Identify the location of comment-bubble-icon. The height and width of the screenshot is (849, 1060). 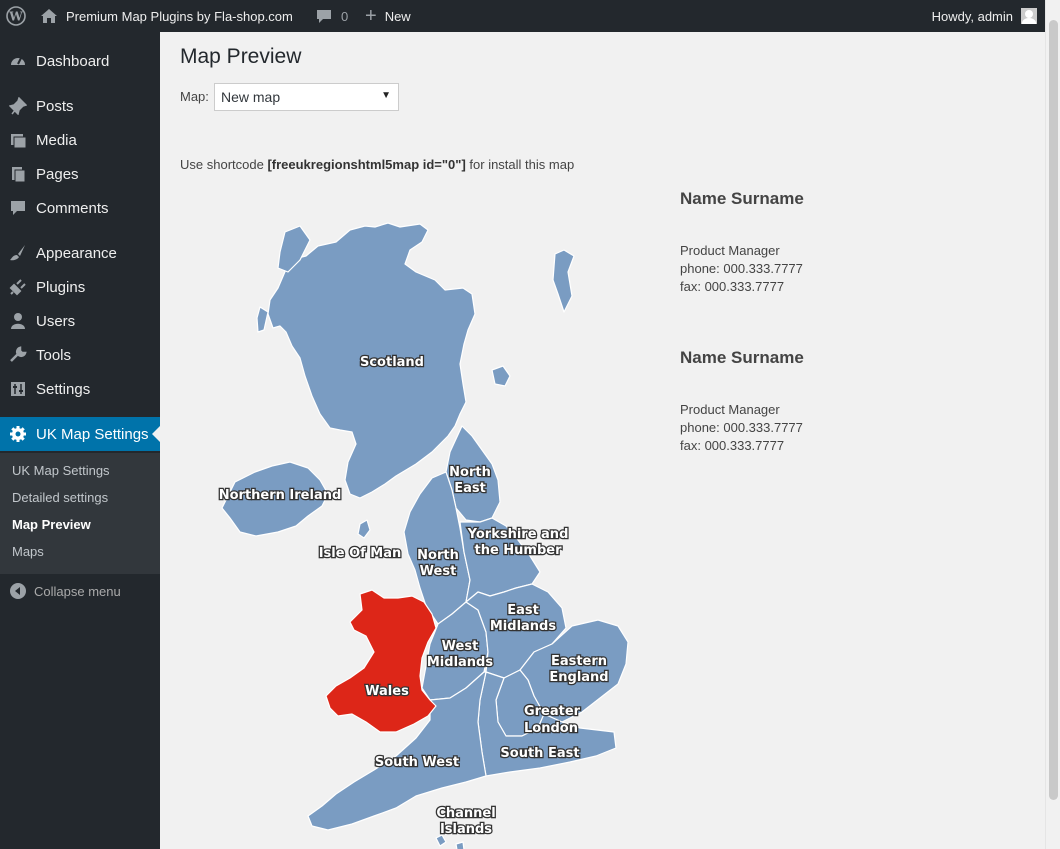
(324, 16).